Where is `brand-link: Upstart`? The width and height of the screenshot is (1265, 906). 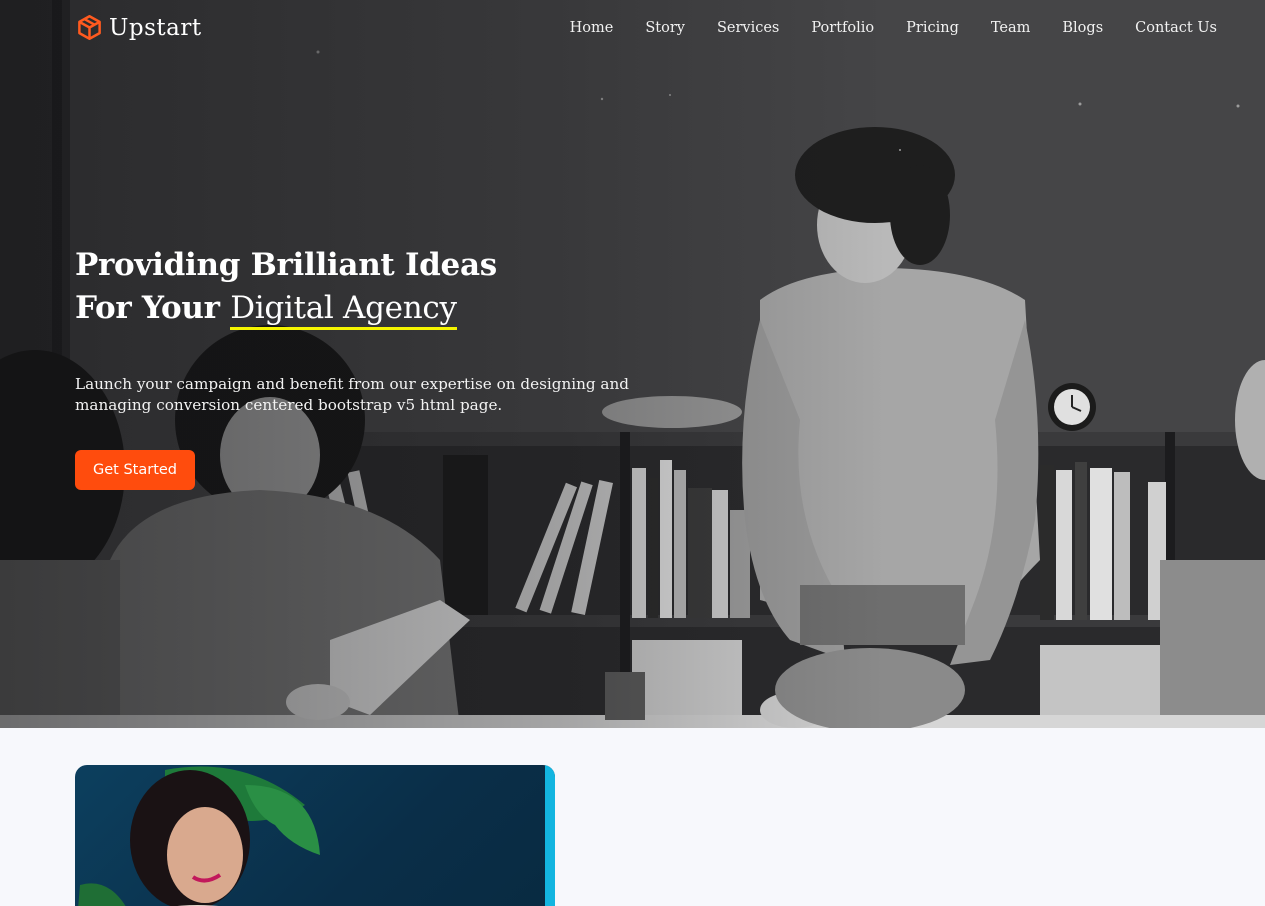 brand-link: Upstart is located at coordinates (139, 27).